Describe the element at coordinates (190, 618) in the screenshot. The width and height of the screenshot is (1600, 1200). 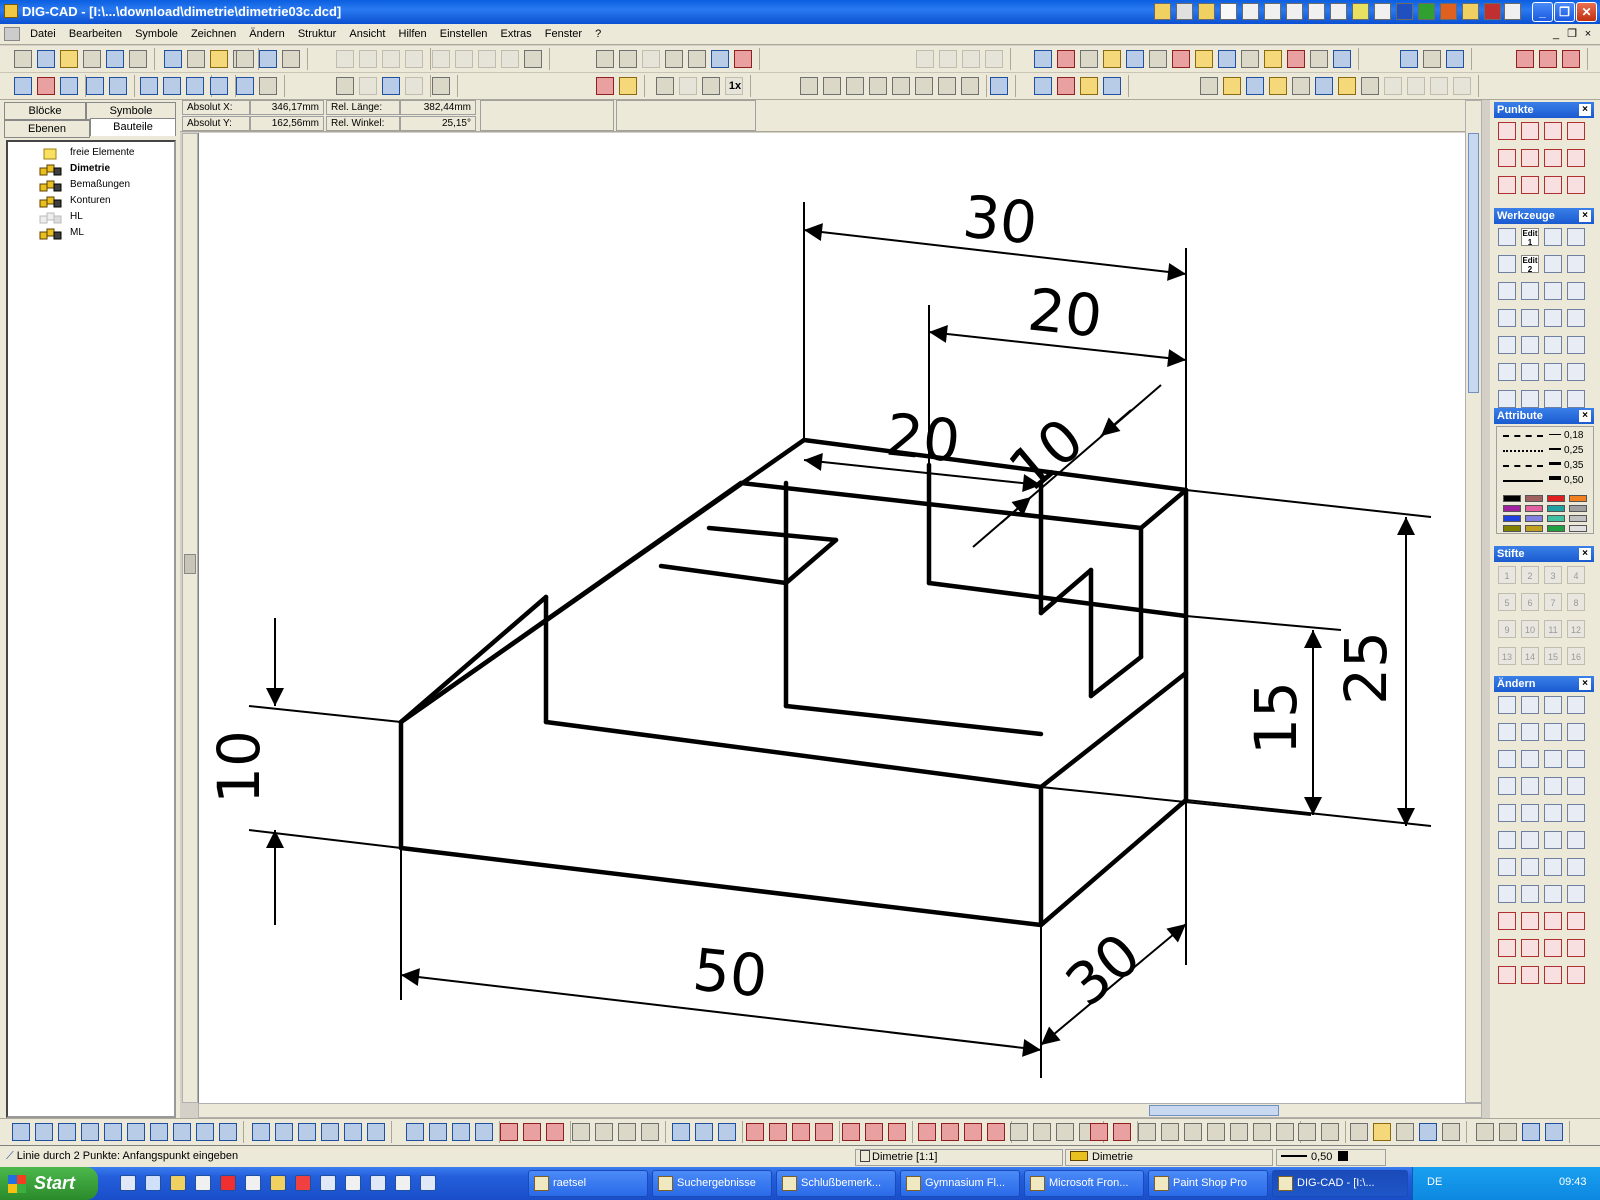
I see `left-vertical-scrollbar` at that location.